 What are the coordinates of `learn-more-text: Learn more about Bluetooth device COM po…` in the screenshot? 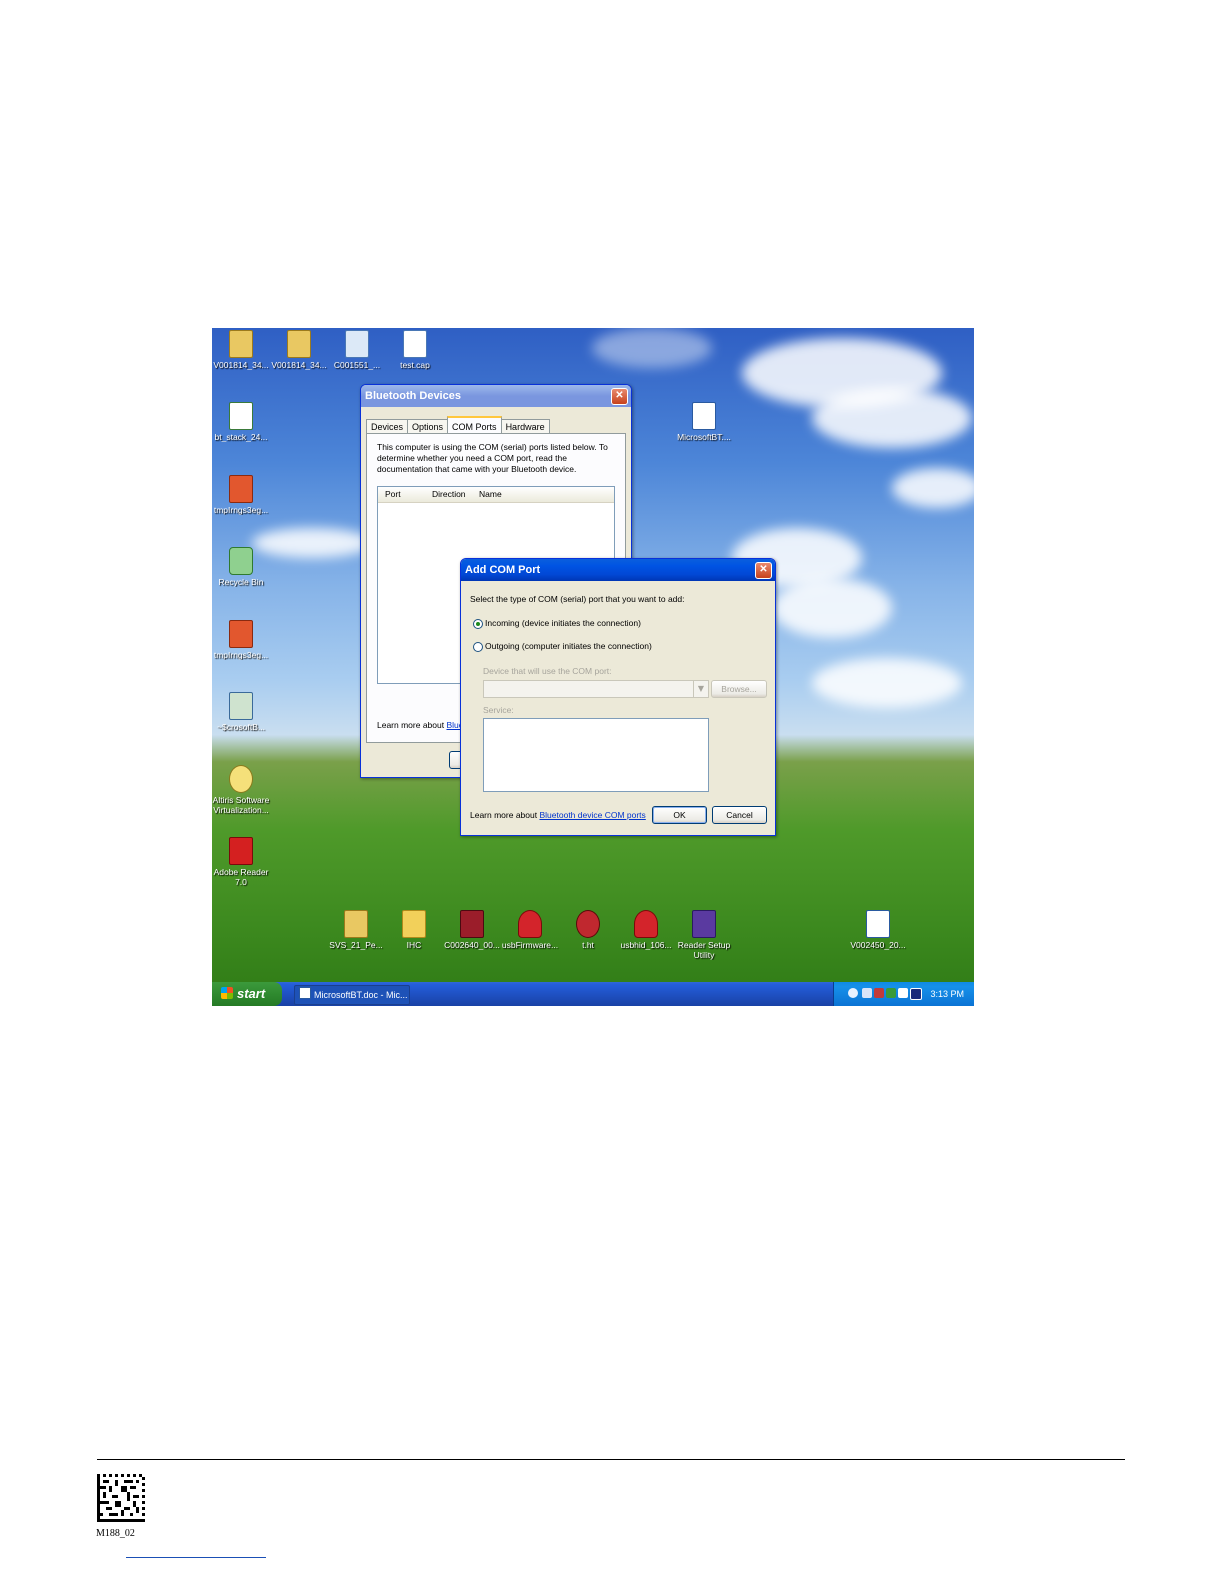 It's located at (558, 815).